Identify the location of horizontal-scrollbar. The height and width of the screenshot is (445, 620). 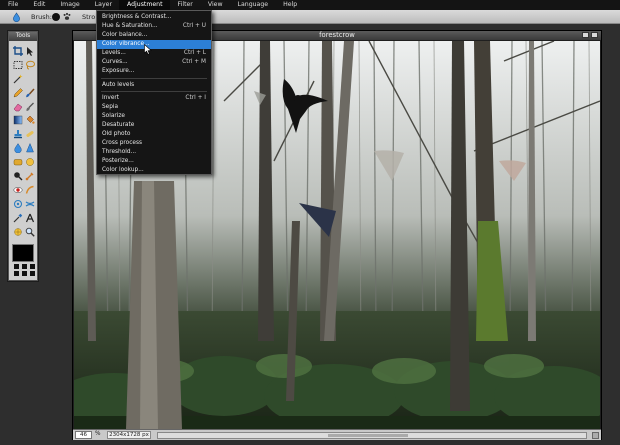
(372, 435).